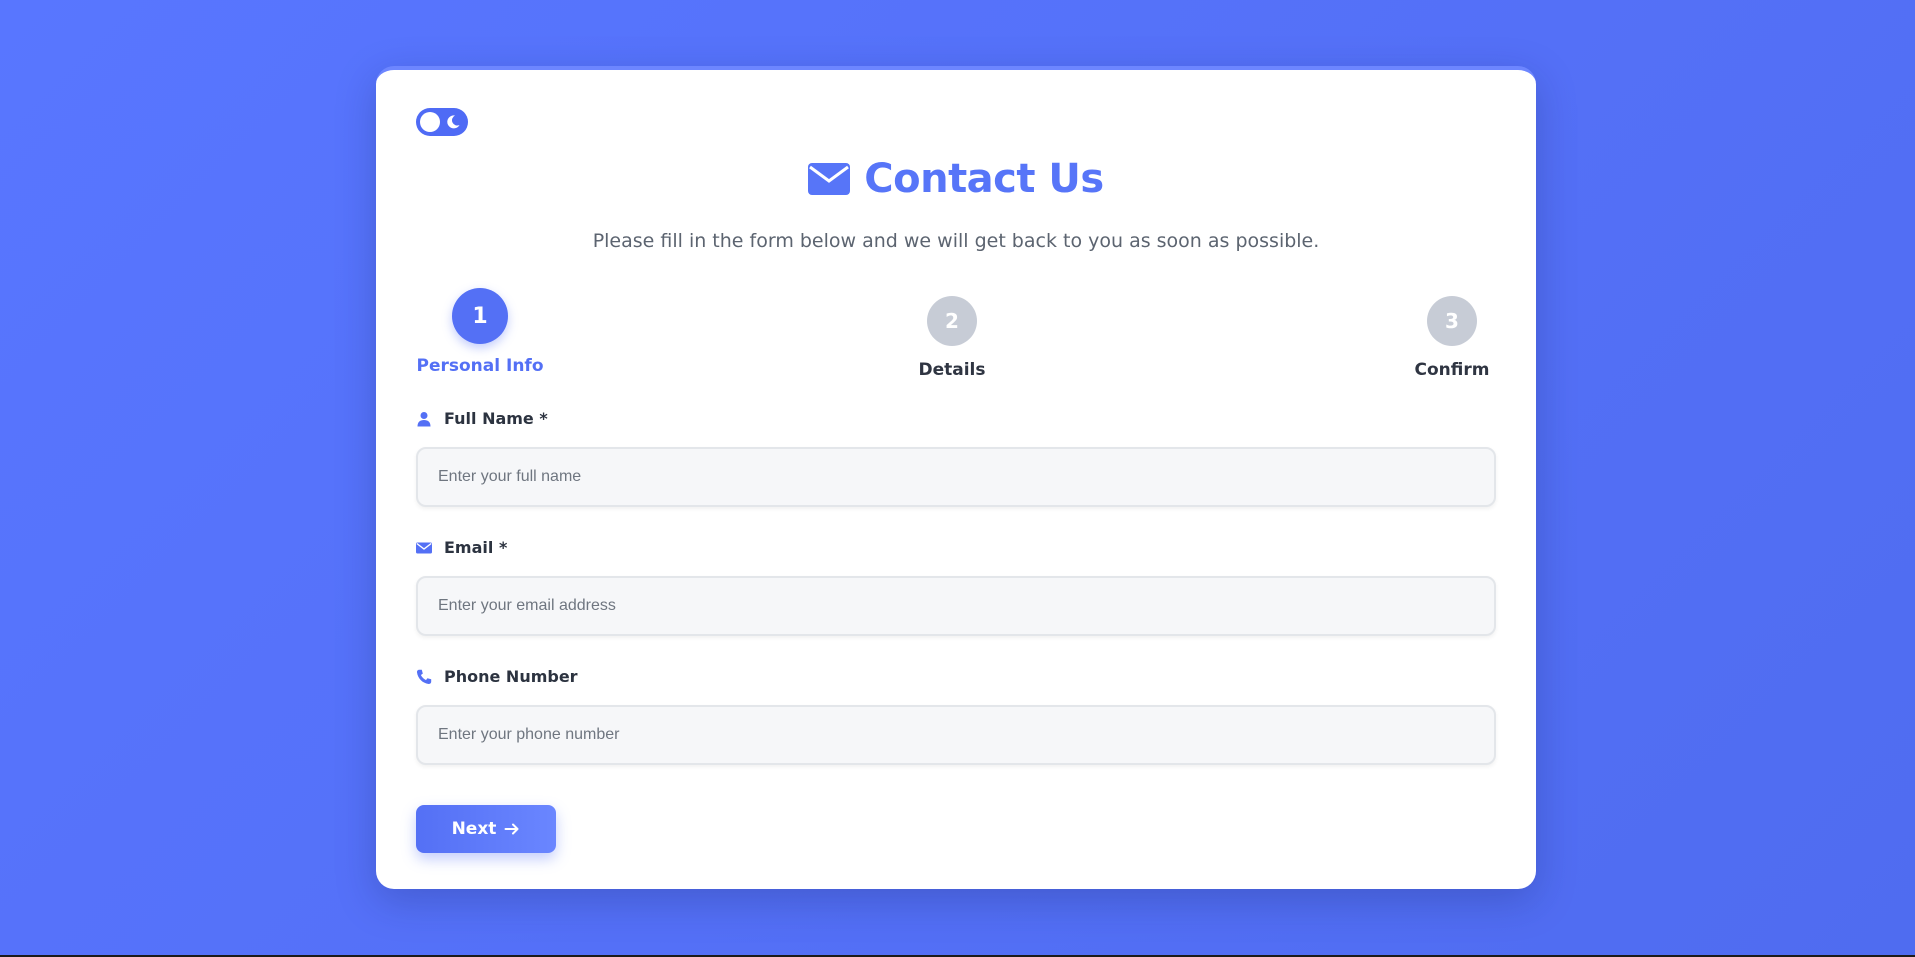  I want to click on phone-label: Phone Number, so click(497, 676).